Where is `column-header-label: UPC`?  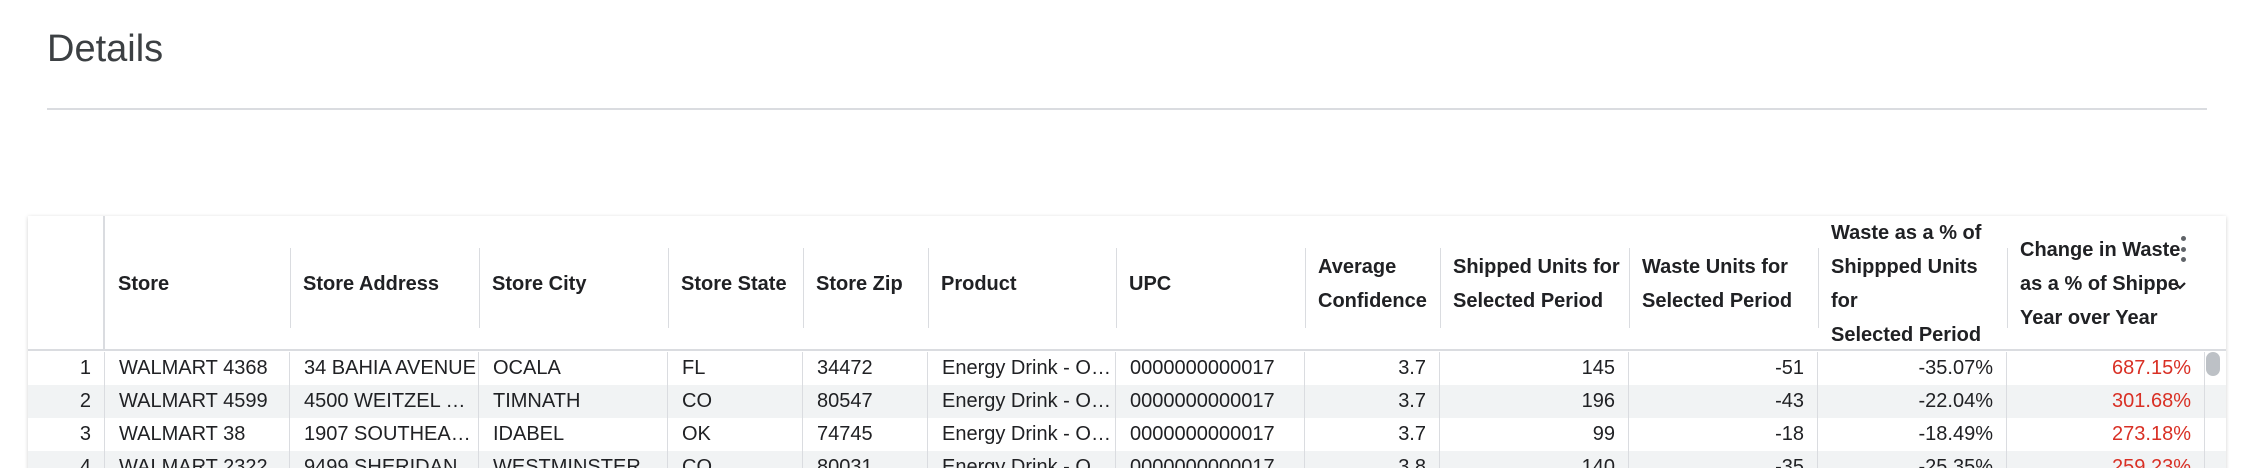
column-header-label: UPC is located at coordinates (1150, 283).